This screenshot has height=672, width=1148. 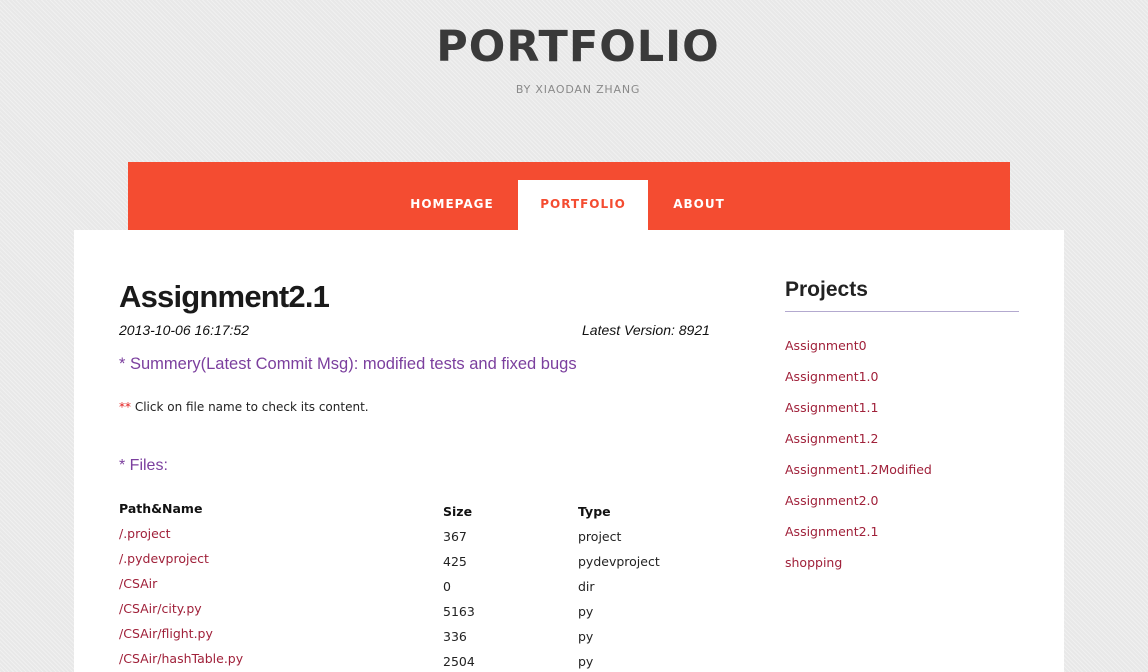 What do you see at coordinates (138, 583) in the screenshot?
I see `file-link: /CSAir` at bounding box center [138, 583].